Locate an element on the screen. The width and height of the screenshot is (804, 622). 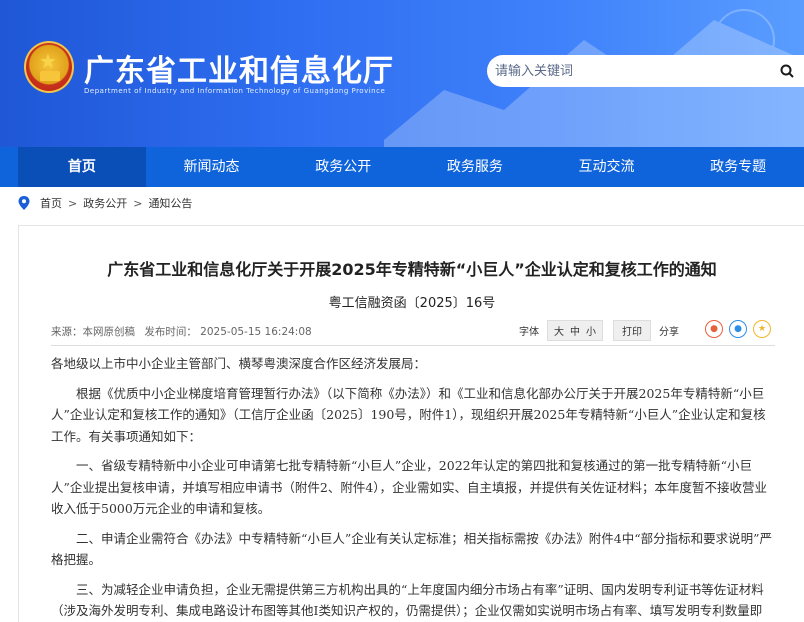
font-size-selector: 大 中 小 is located at coordinates (575, 330).